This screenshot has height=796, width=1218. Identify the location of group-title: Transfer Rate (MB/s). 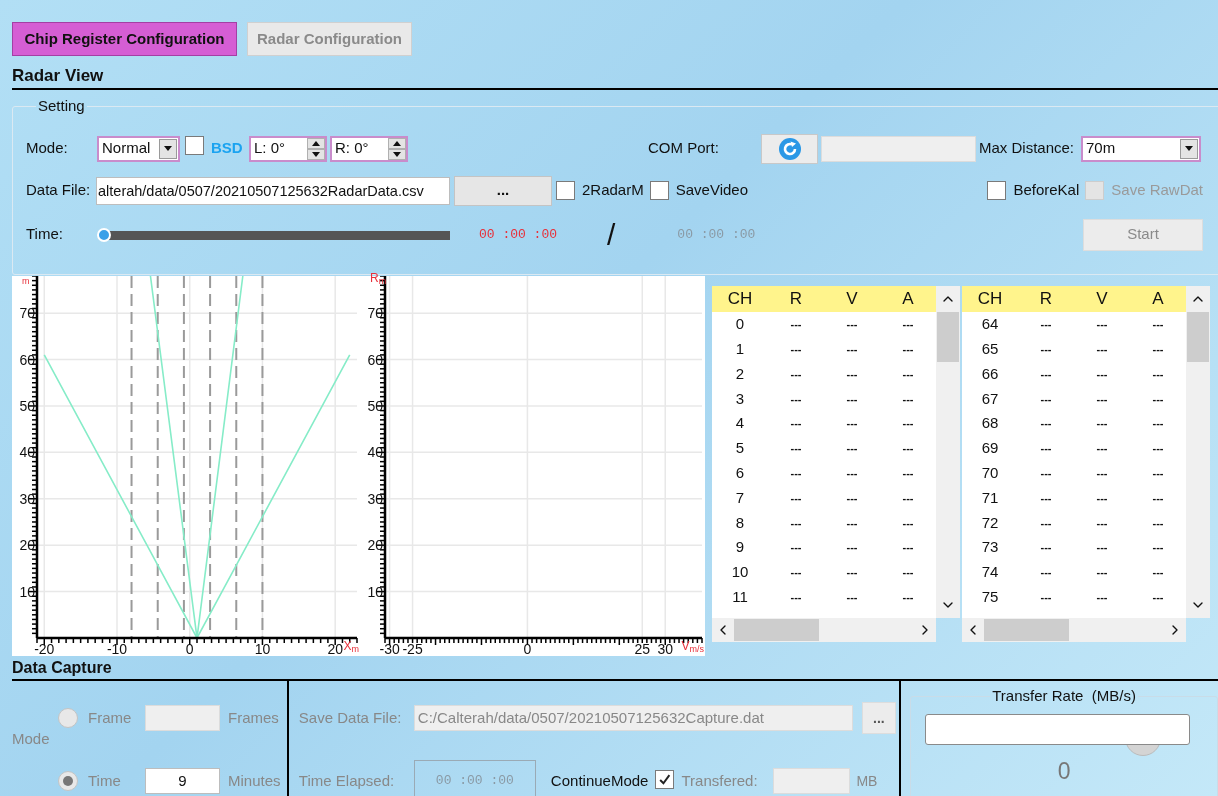
(1064, 696).